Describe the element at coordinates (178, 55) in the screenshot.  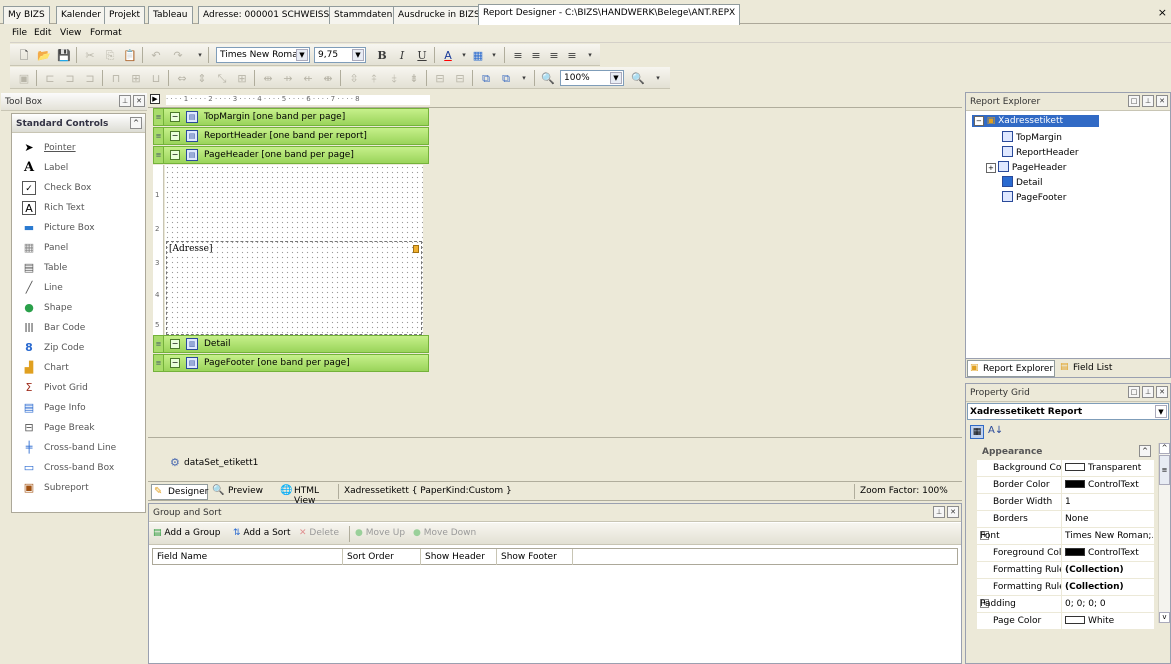
I see `redo-icon: ↷` at that location.